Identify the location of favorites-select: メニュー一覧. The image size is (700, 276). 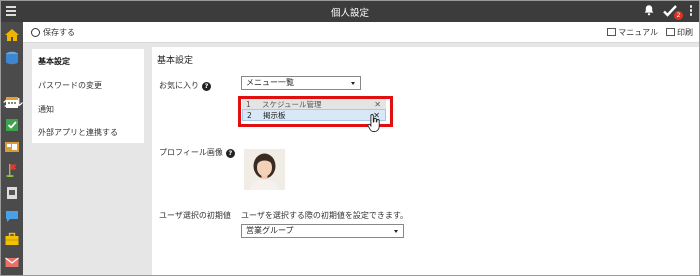
(301, 83).